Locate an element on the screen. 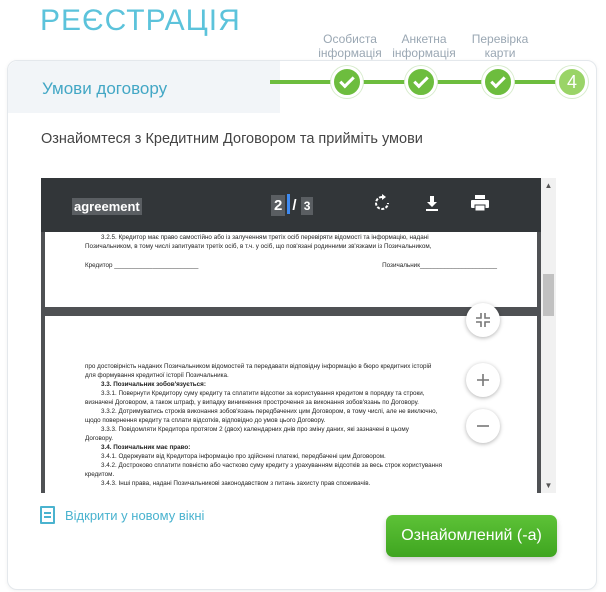 This screenshot has width=606, height=592. minus-icon is located at coordinates (483, 426).